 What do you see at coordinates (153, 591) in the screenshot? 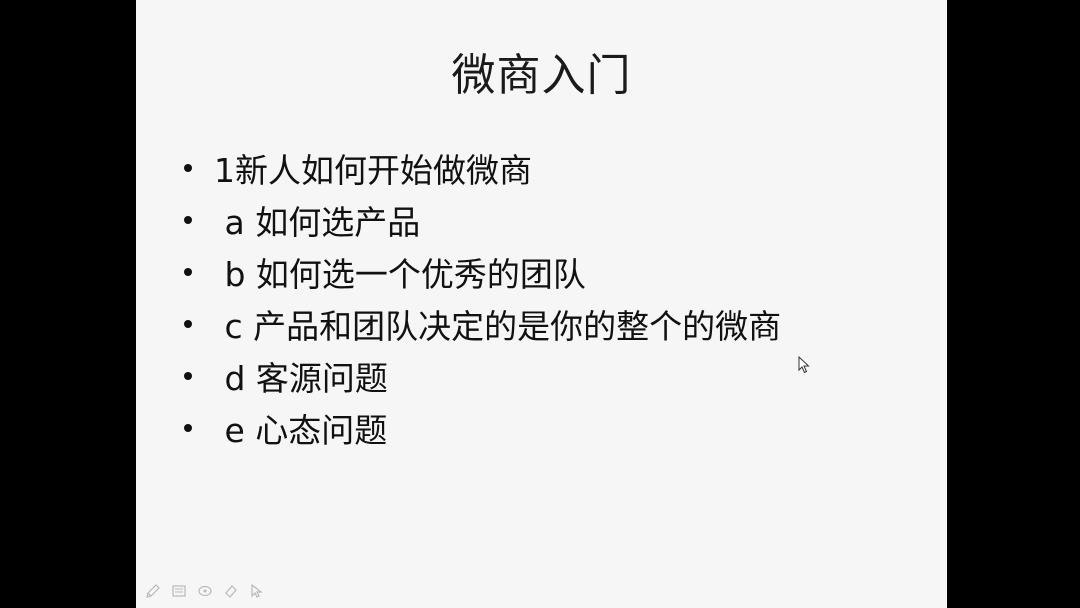
I see `pen-icon` at bounding box center [153, 591].